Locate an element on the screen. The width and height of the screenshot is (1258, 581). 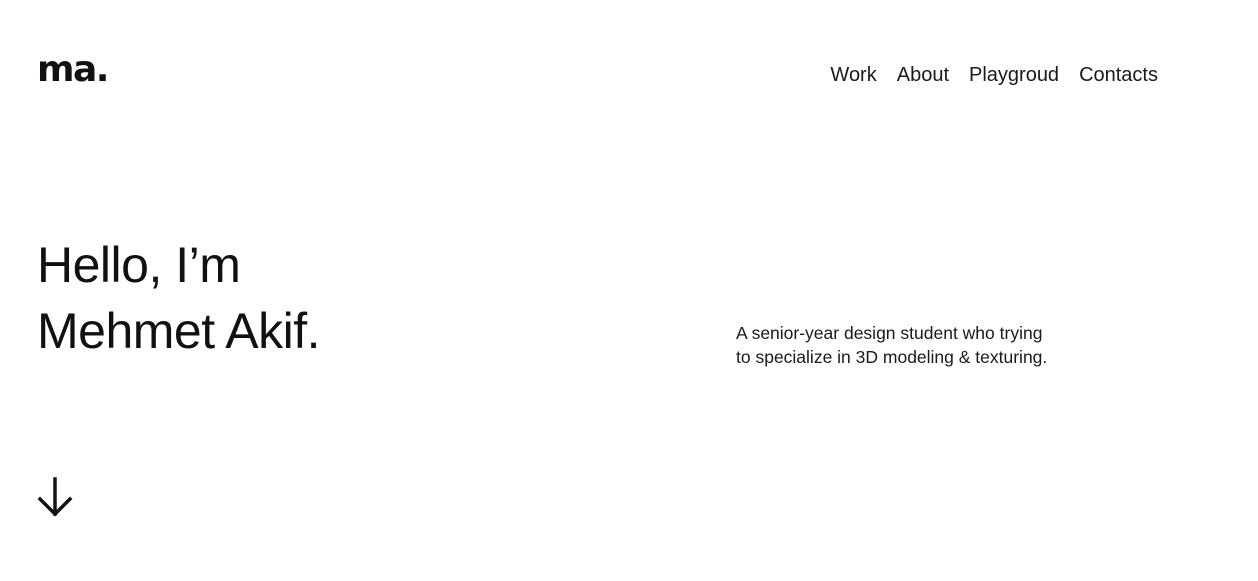
main-nav: Work About Playgroud Contacts is located at coordinates (994, 75).